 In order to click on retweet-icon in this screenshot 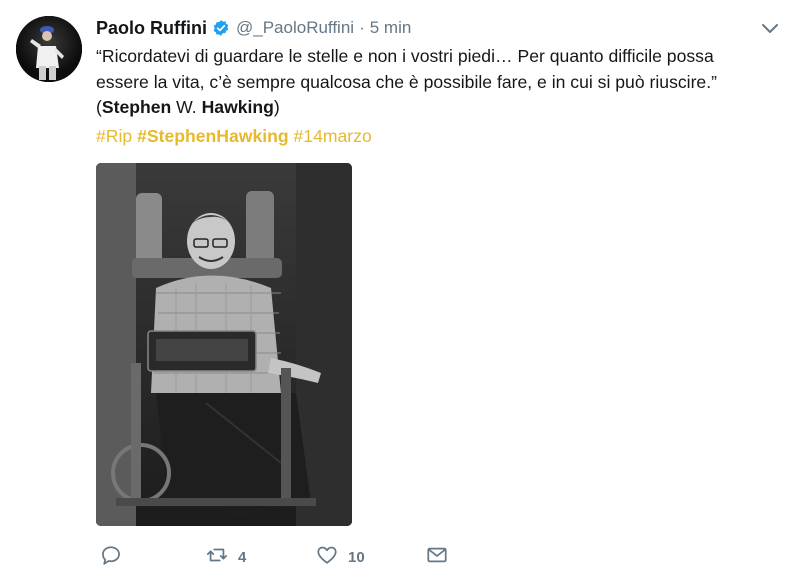, I will do `click(217, 557)`.